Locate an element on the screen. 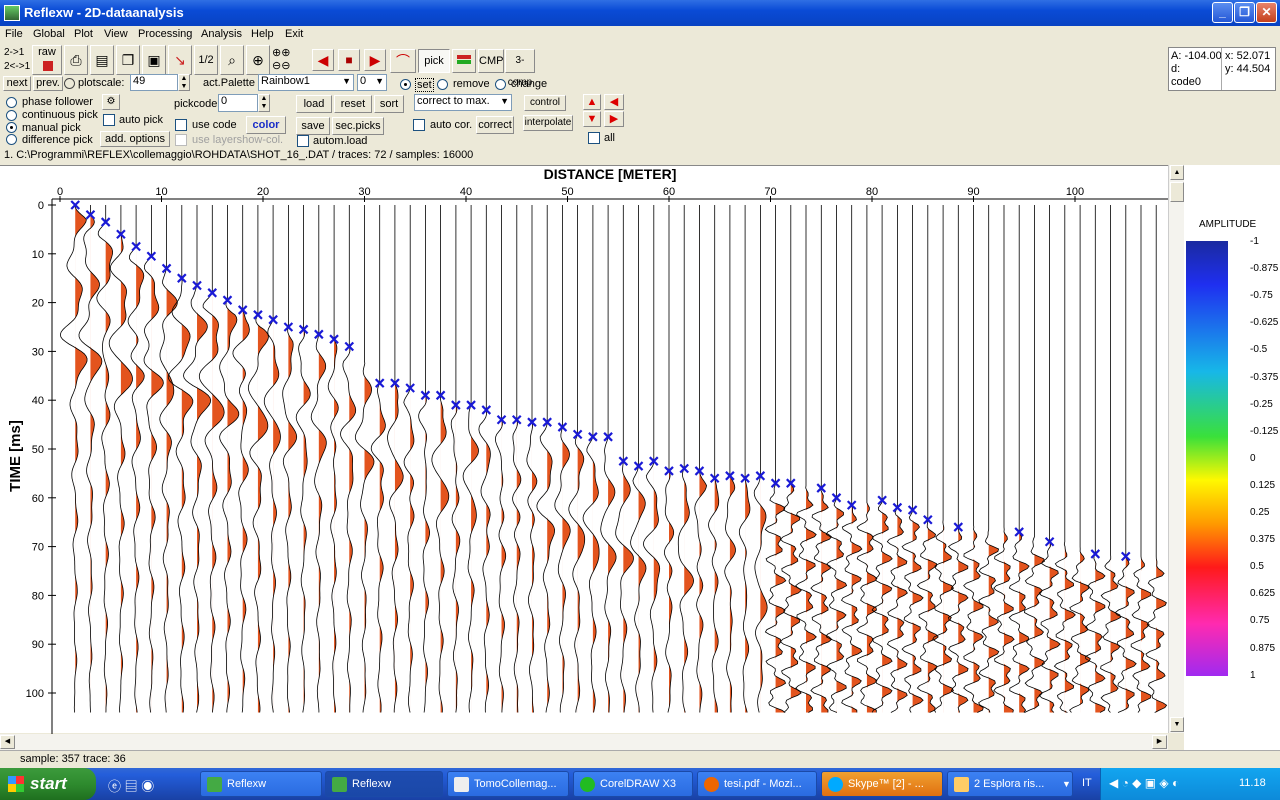 The width and height of the screenshot is (1280, 800). use-layershow-checkbox is located at coordinates (181, 140).